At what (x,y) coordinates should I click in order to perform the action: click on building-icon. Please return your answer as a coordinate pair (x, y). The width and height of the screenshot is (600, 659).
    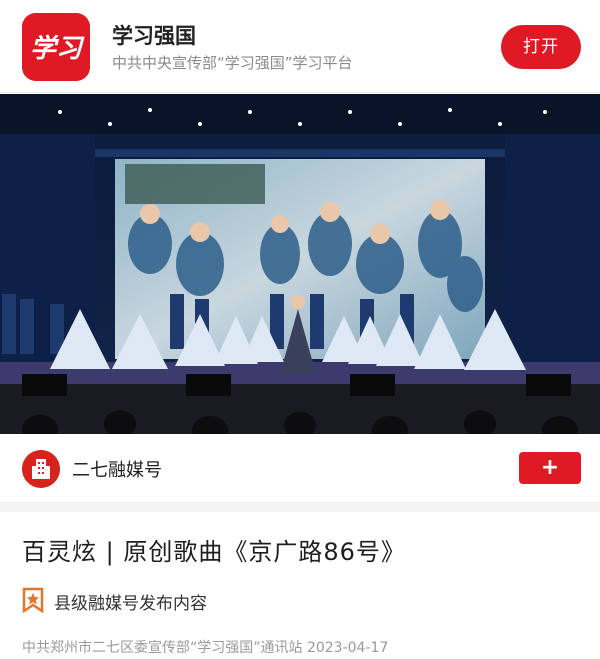
    Looking at the image, I should click on (41, 469).